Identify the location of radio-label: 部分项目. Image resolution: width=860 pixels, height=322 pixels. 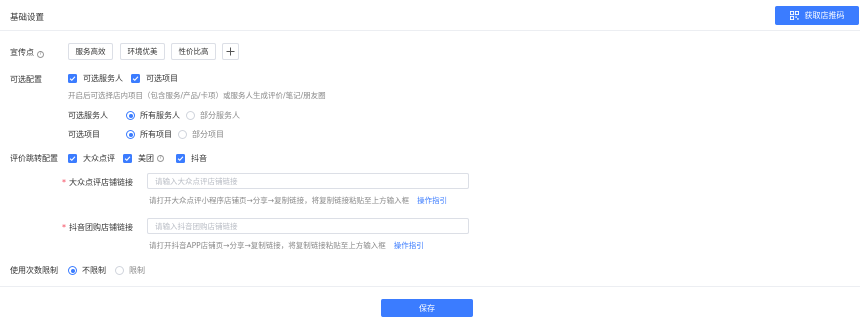
(208, 134).